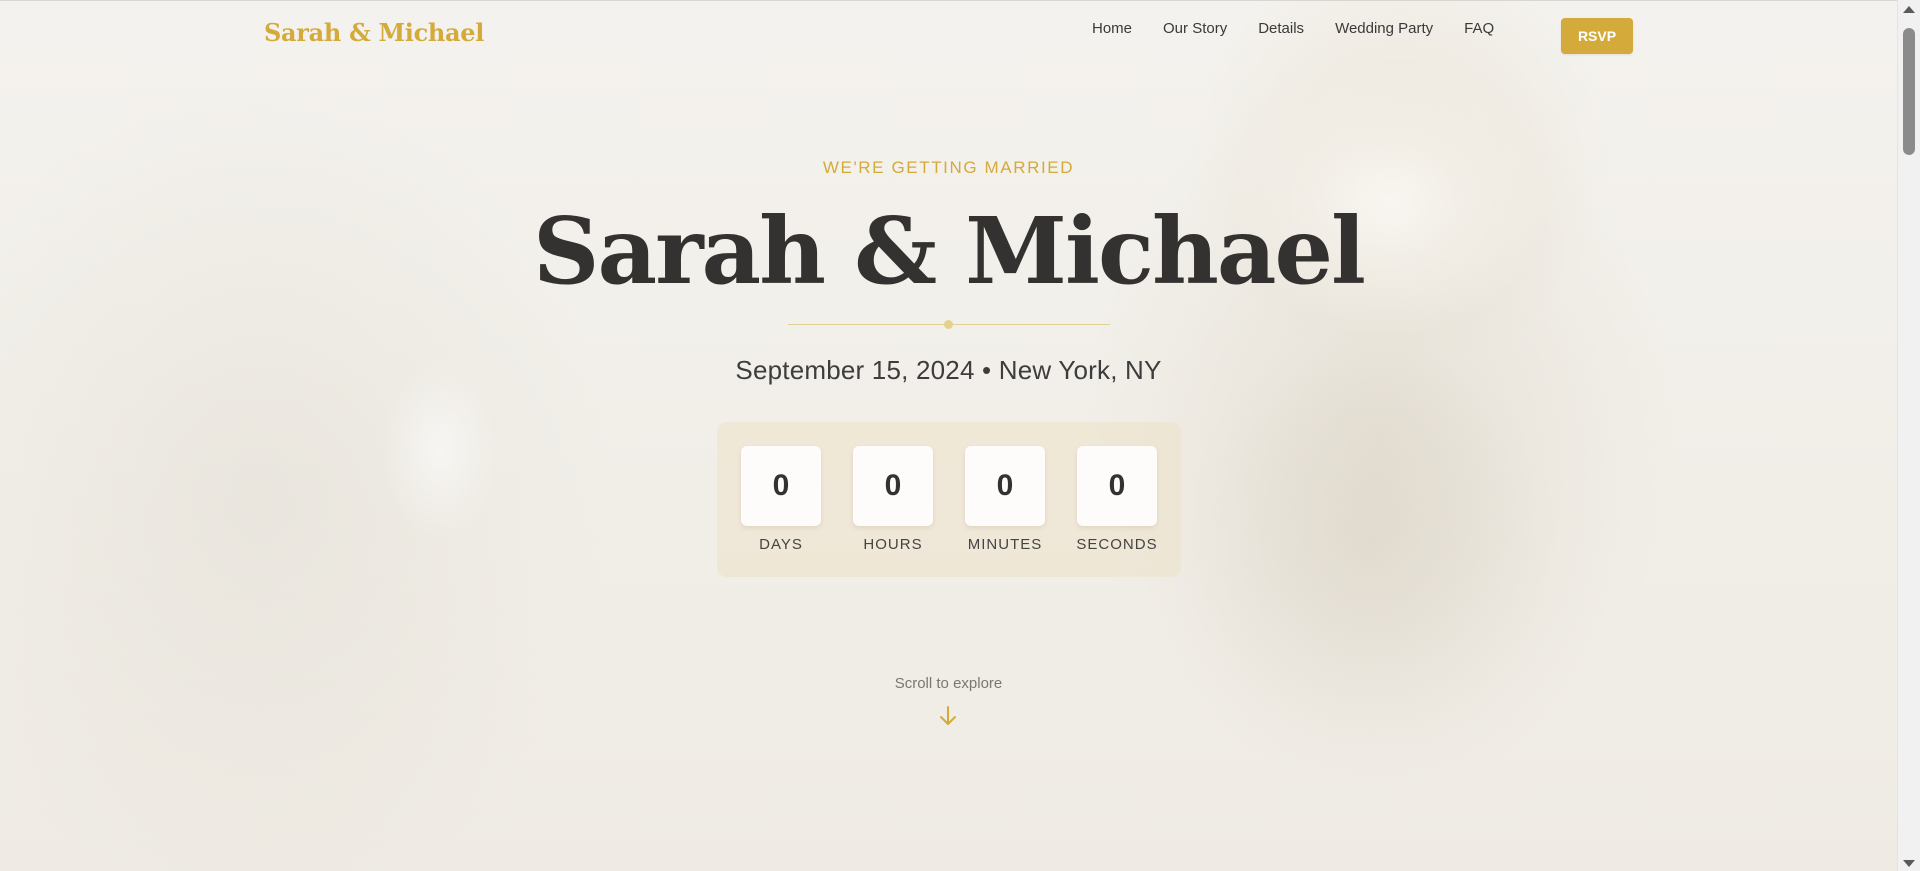 Image resolution: width=1920 pixels, height=871 pixels. What do you see at coordinates (1479, 28) in the screenshot?
I see `nav-link-faq: FAQ` at bounding box center [1479, 28].